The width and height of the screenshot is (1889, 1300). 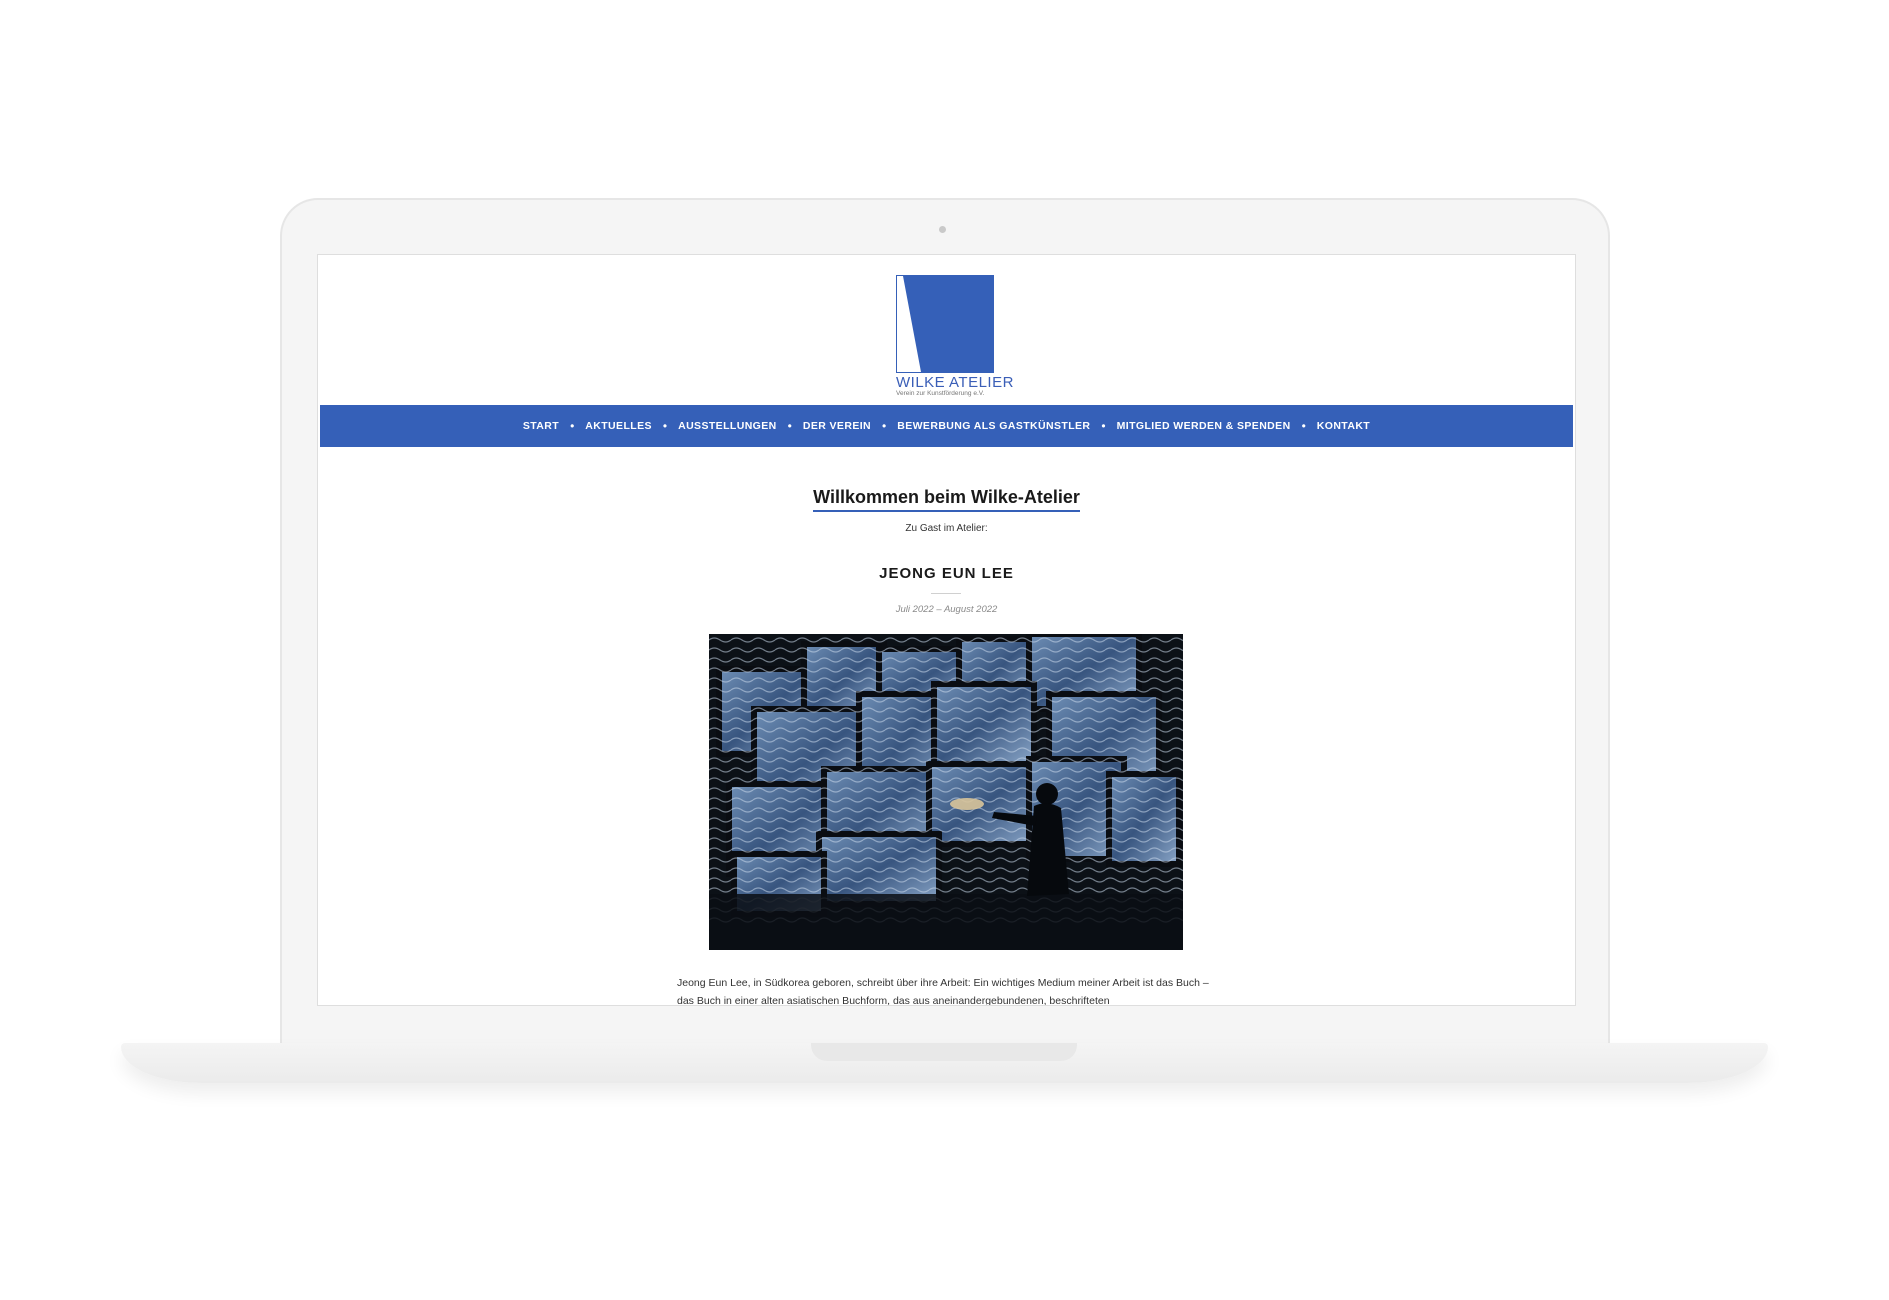 What do you see at coordinates (727, 426) in the screenshot?
I see `nav-item-ausstellungen: AUSSTELLUNGEN` at bounding box center [727, 426].